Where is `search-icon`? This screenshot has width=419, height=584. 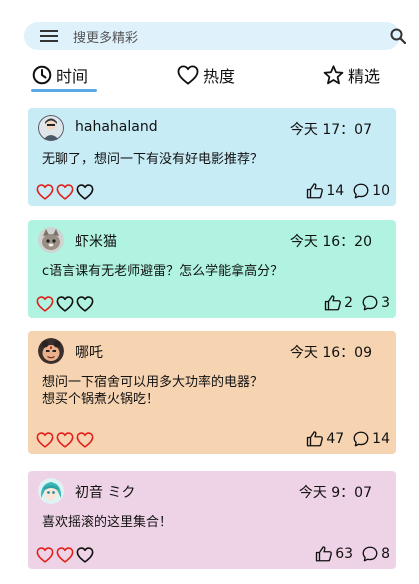 search-icon is located at coordinates (398, 36).